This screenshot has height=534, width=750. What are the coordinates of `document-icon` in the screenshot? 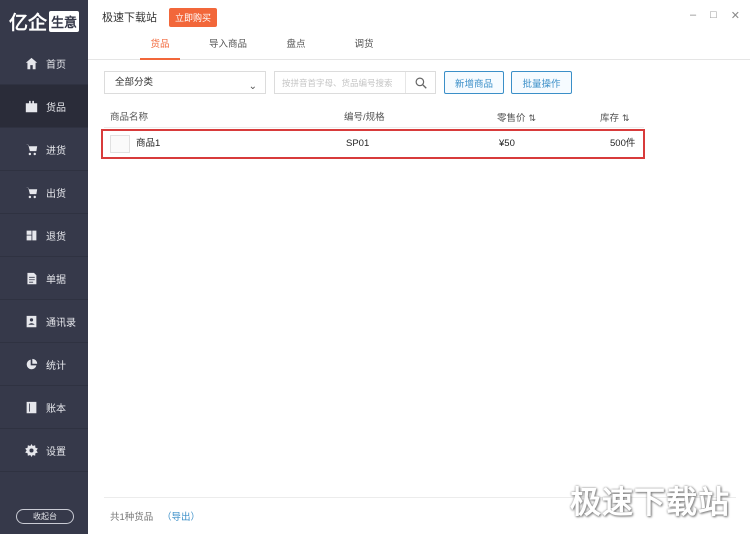 It's located at (31, 278).